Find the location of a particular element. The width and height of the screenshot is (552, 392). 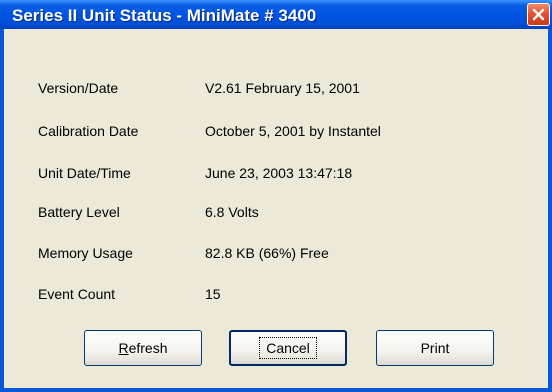

close-button is located at coordinates (538, 14).